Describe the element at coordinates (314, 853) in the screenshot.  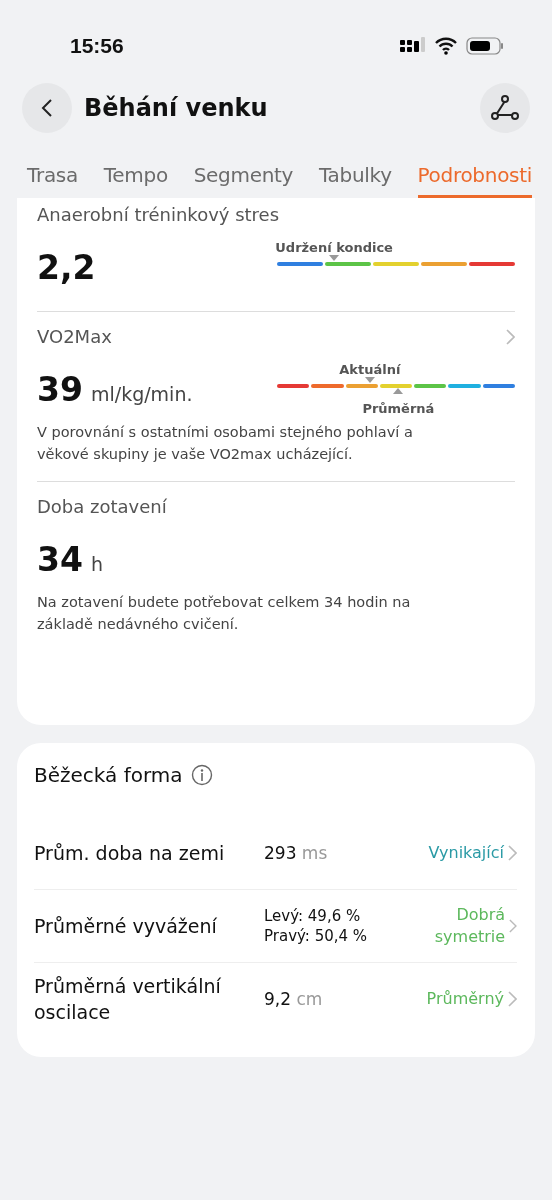
I see `form-metric-unit: ms` at that location.